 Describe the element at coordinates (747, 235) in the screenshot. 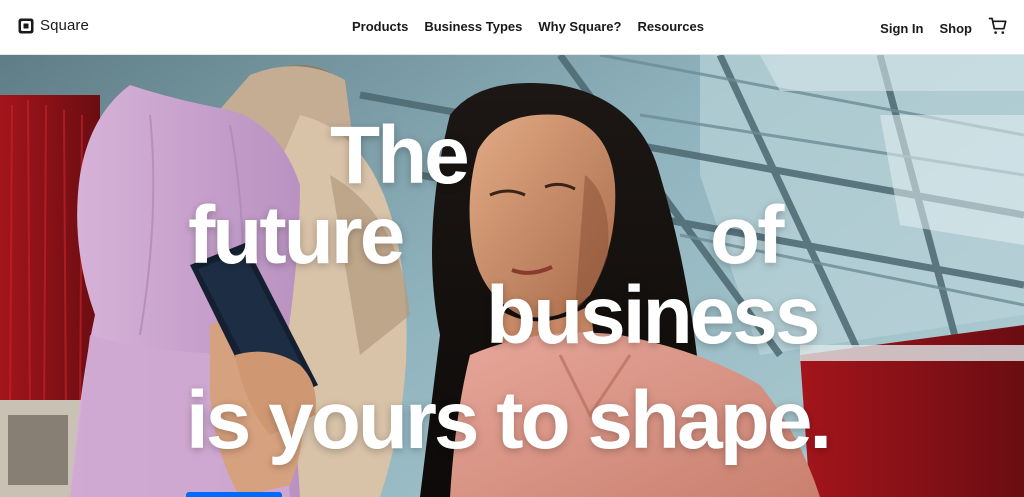

I see `headline-line-2b: of` at that location.